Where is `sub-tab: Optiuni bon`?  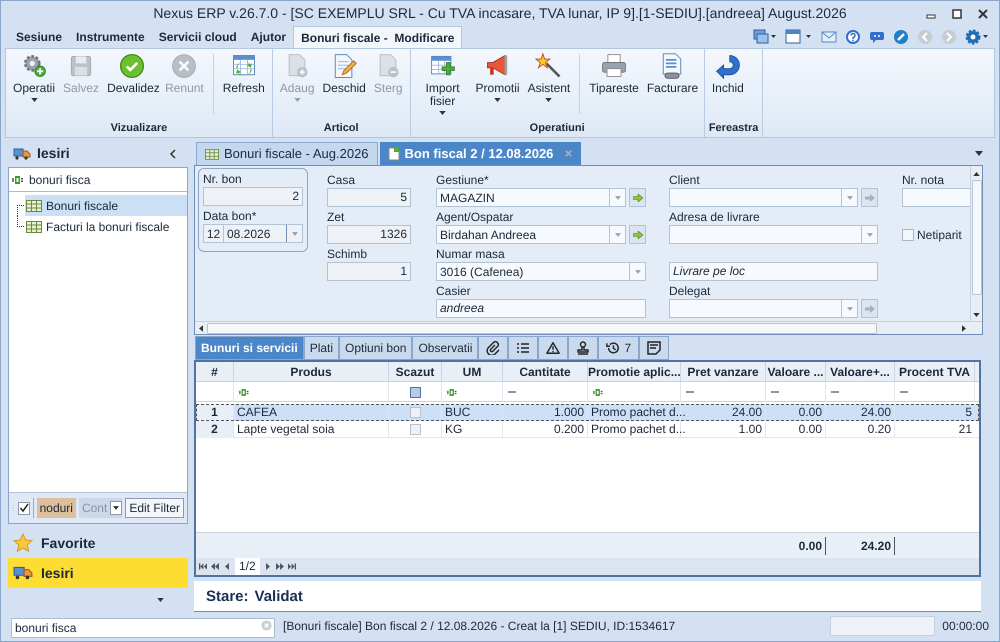
sub-tab: Optiuni bon is located at coordinates (375, 348).